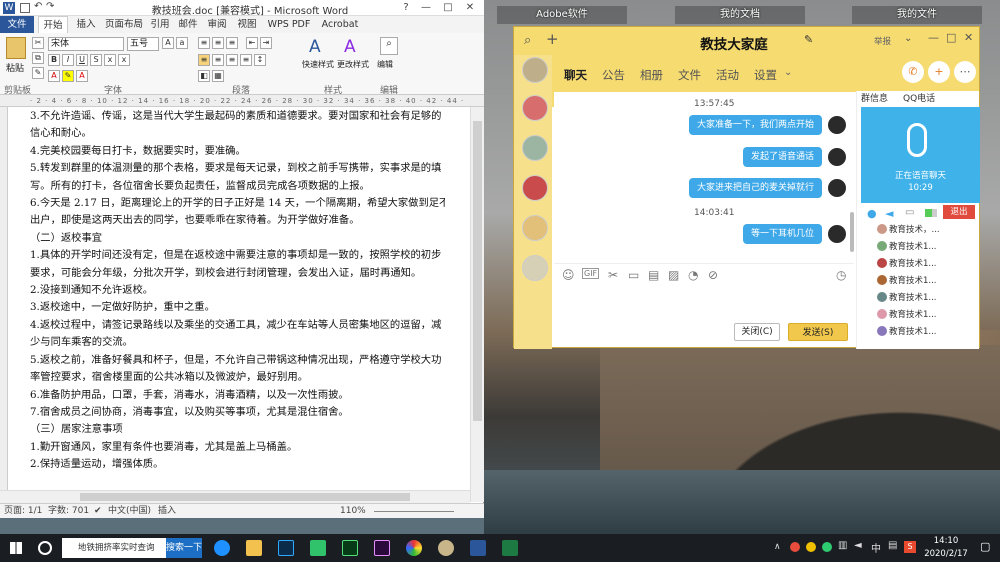  I want to click on subscript-icon: x, so click(110, 60).